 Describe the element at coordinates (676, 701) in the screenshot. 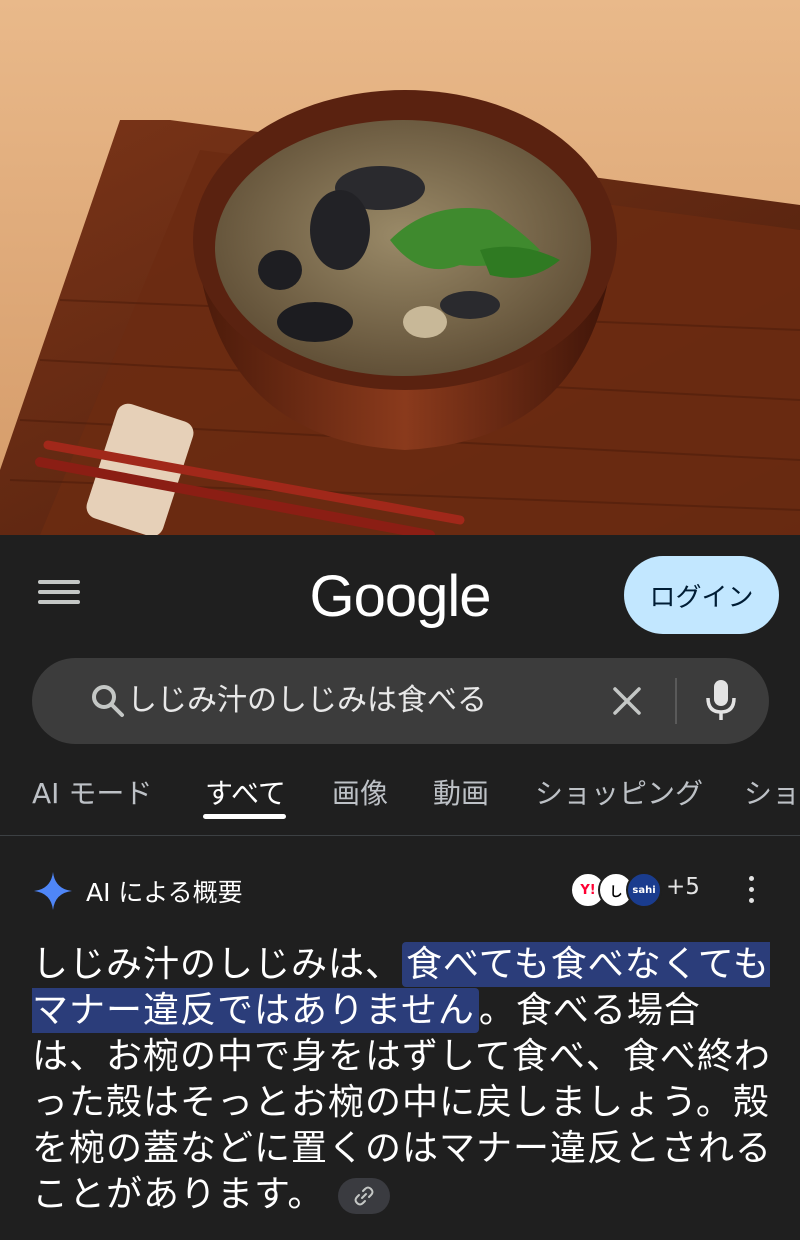

I see `search-divider` at that location.